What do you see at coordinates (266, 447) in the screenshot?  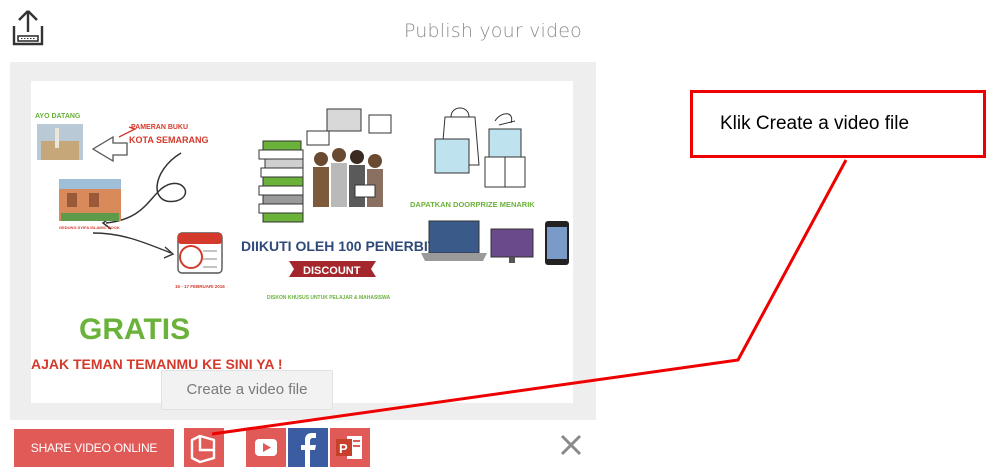 I see `youtube-icon` at bounding box center [266, 447].